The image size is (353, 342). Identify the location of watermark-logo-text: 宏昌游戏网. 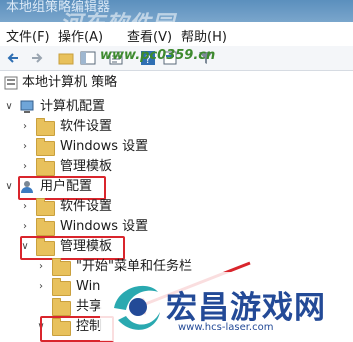
(246, 308).